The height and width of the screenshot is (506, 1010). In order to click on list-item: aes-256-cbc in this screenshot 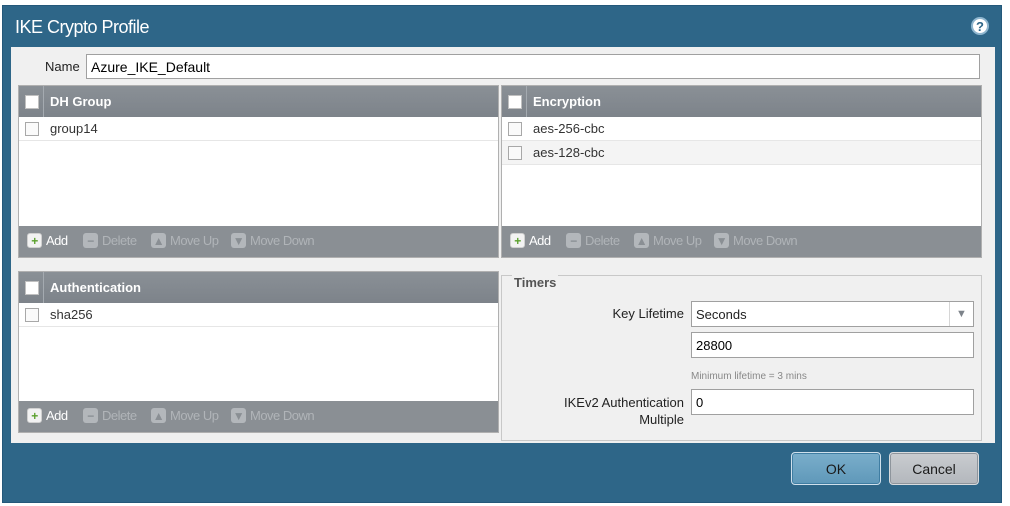, I will do `click(741, 129)`.